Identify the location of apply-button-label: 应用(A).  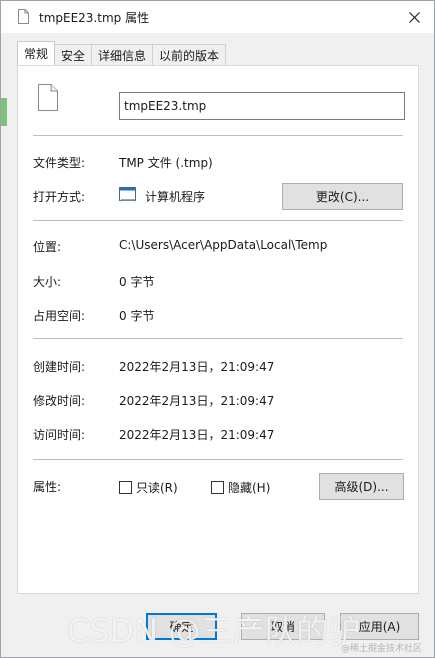
(379, 627).